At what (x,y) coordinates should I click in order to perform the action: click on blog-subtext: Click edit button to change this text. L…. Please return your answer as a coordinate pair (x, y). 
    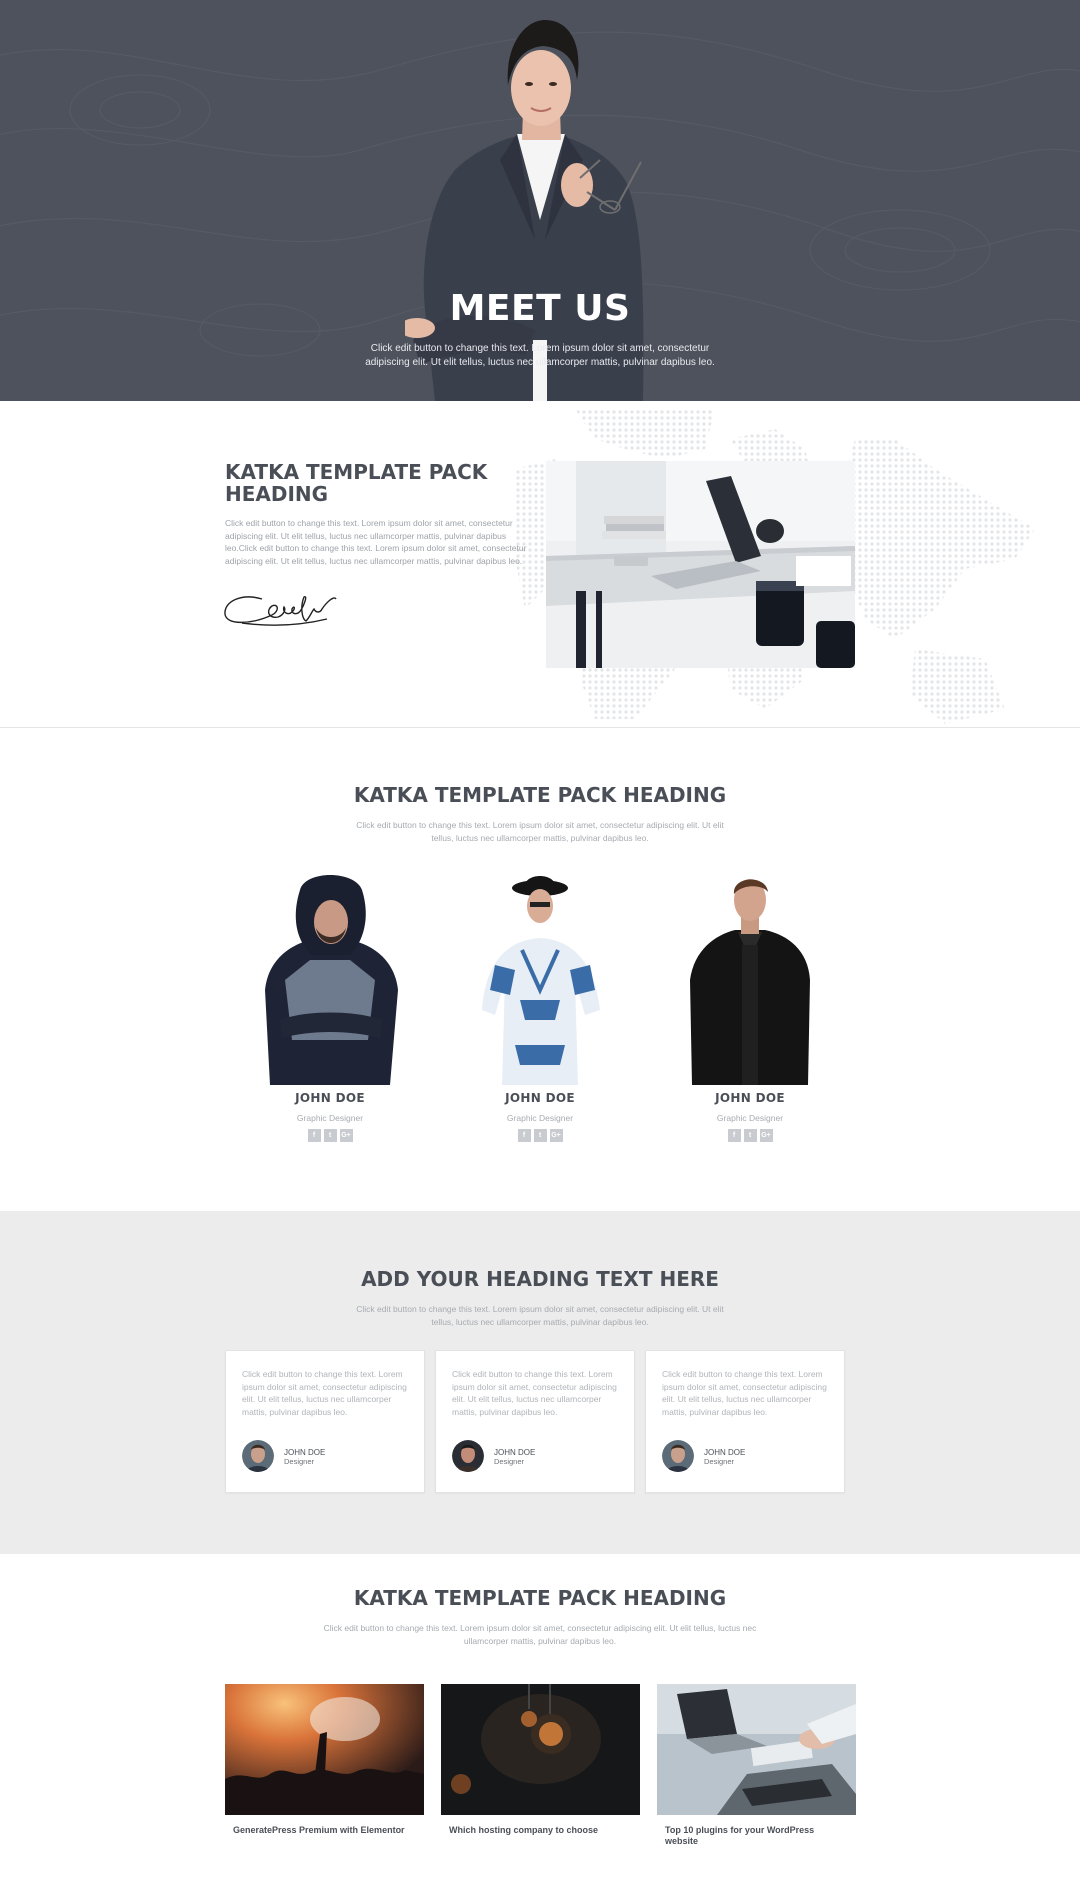
    Looking at the image, I should click on (540, 1634).